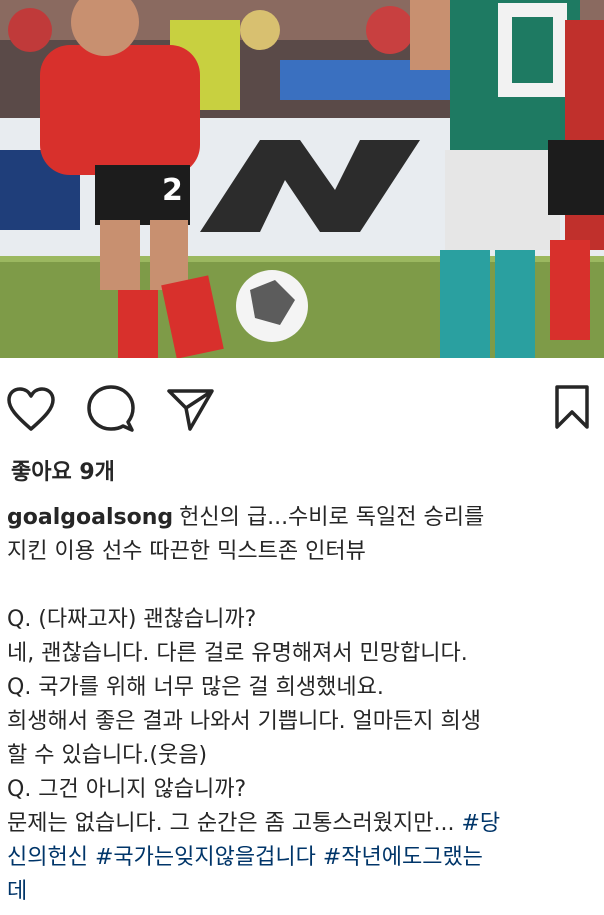 The image size is (604, 915). What do you see at coordinates (302, 408) in the screenshot?
I see `action-bar` at bounding box center [302, 408].